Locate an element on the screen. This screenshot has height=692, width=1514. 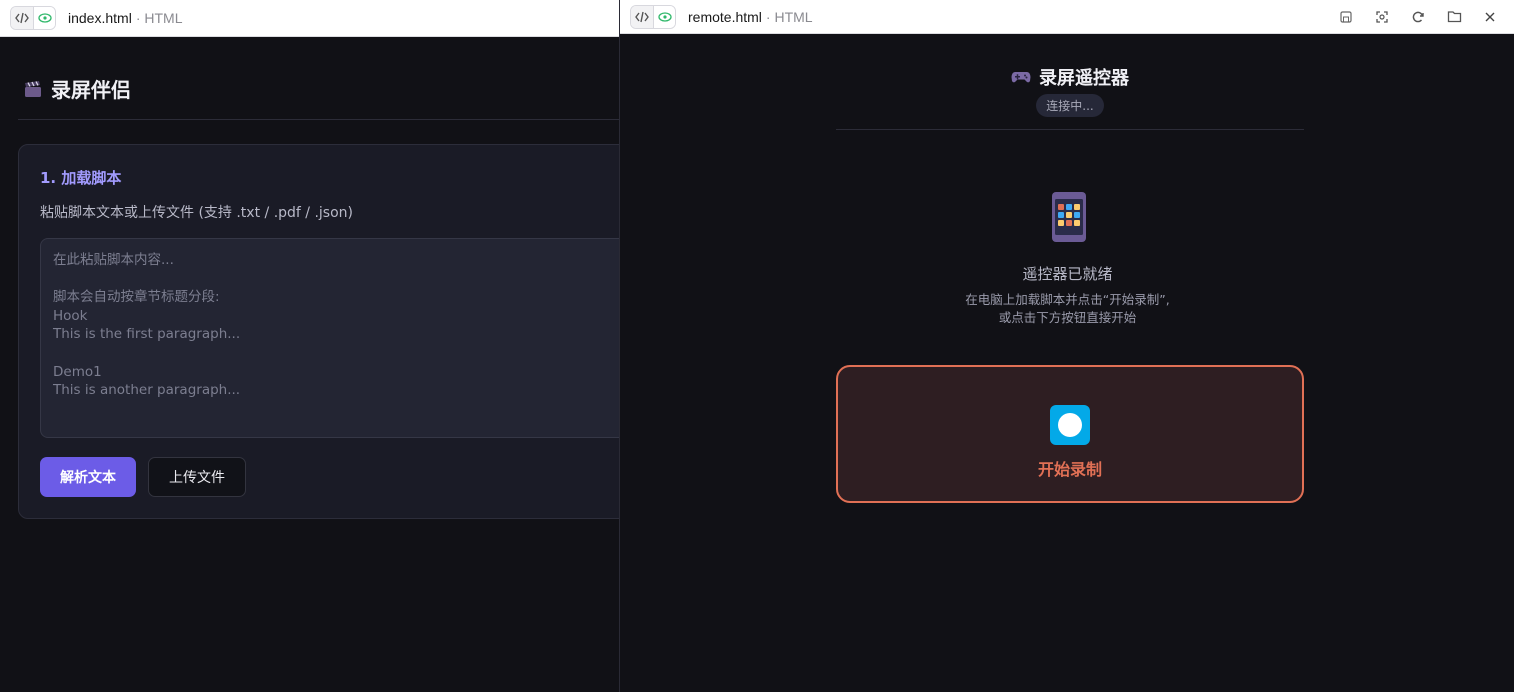
gamepad-icon is located at coordinates (1021, 77).